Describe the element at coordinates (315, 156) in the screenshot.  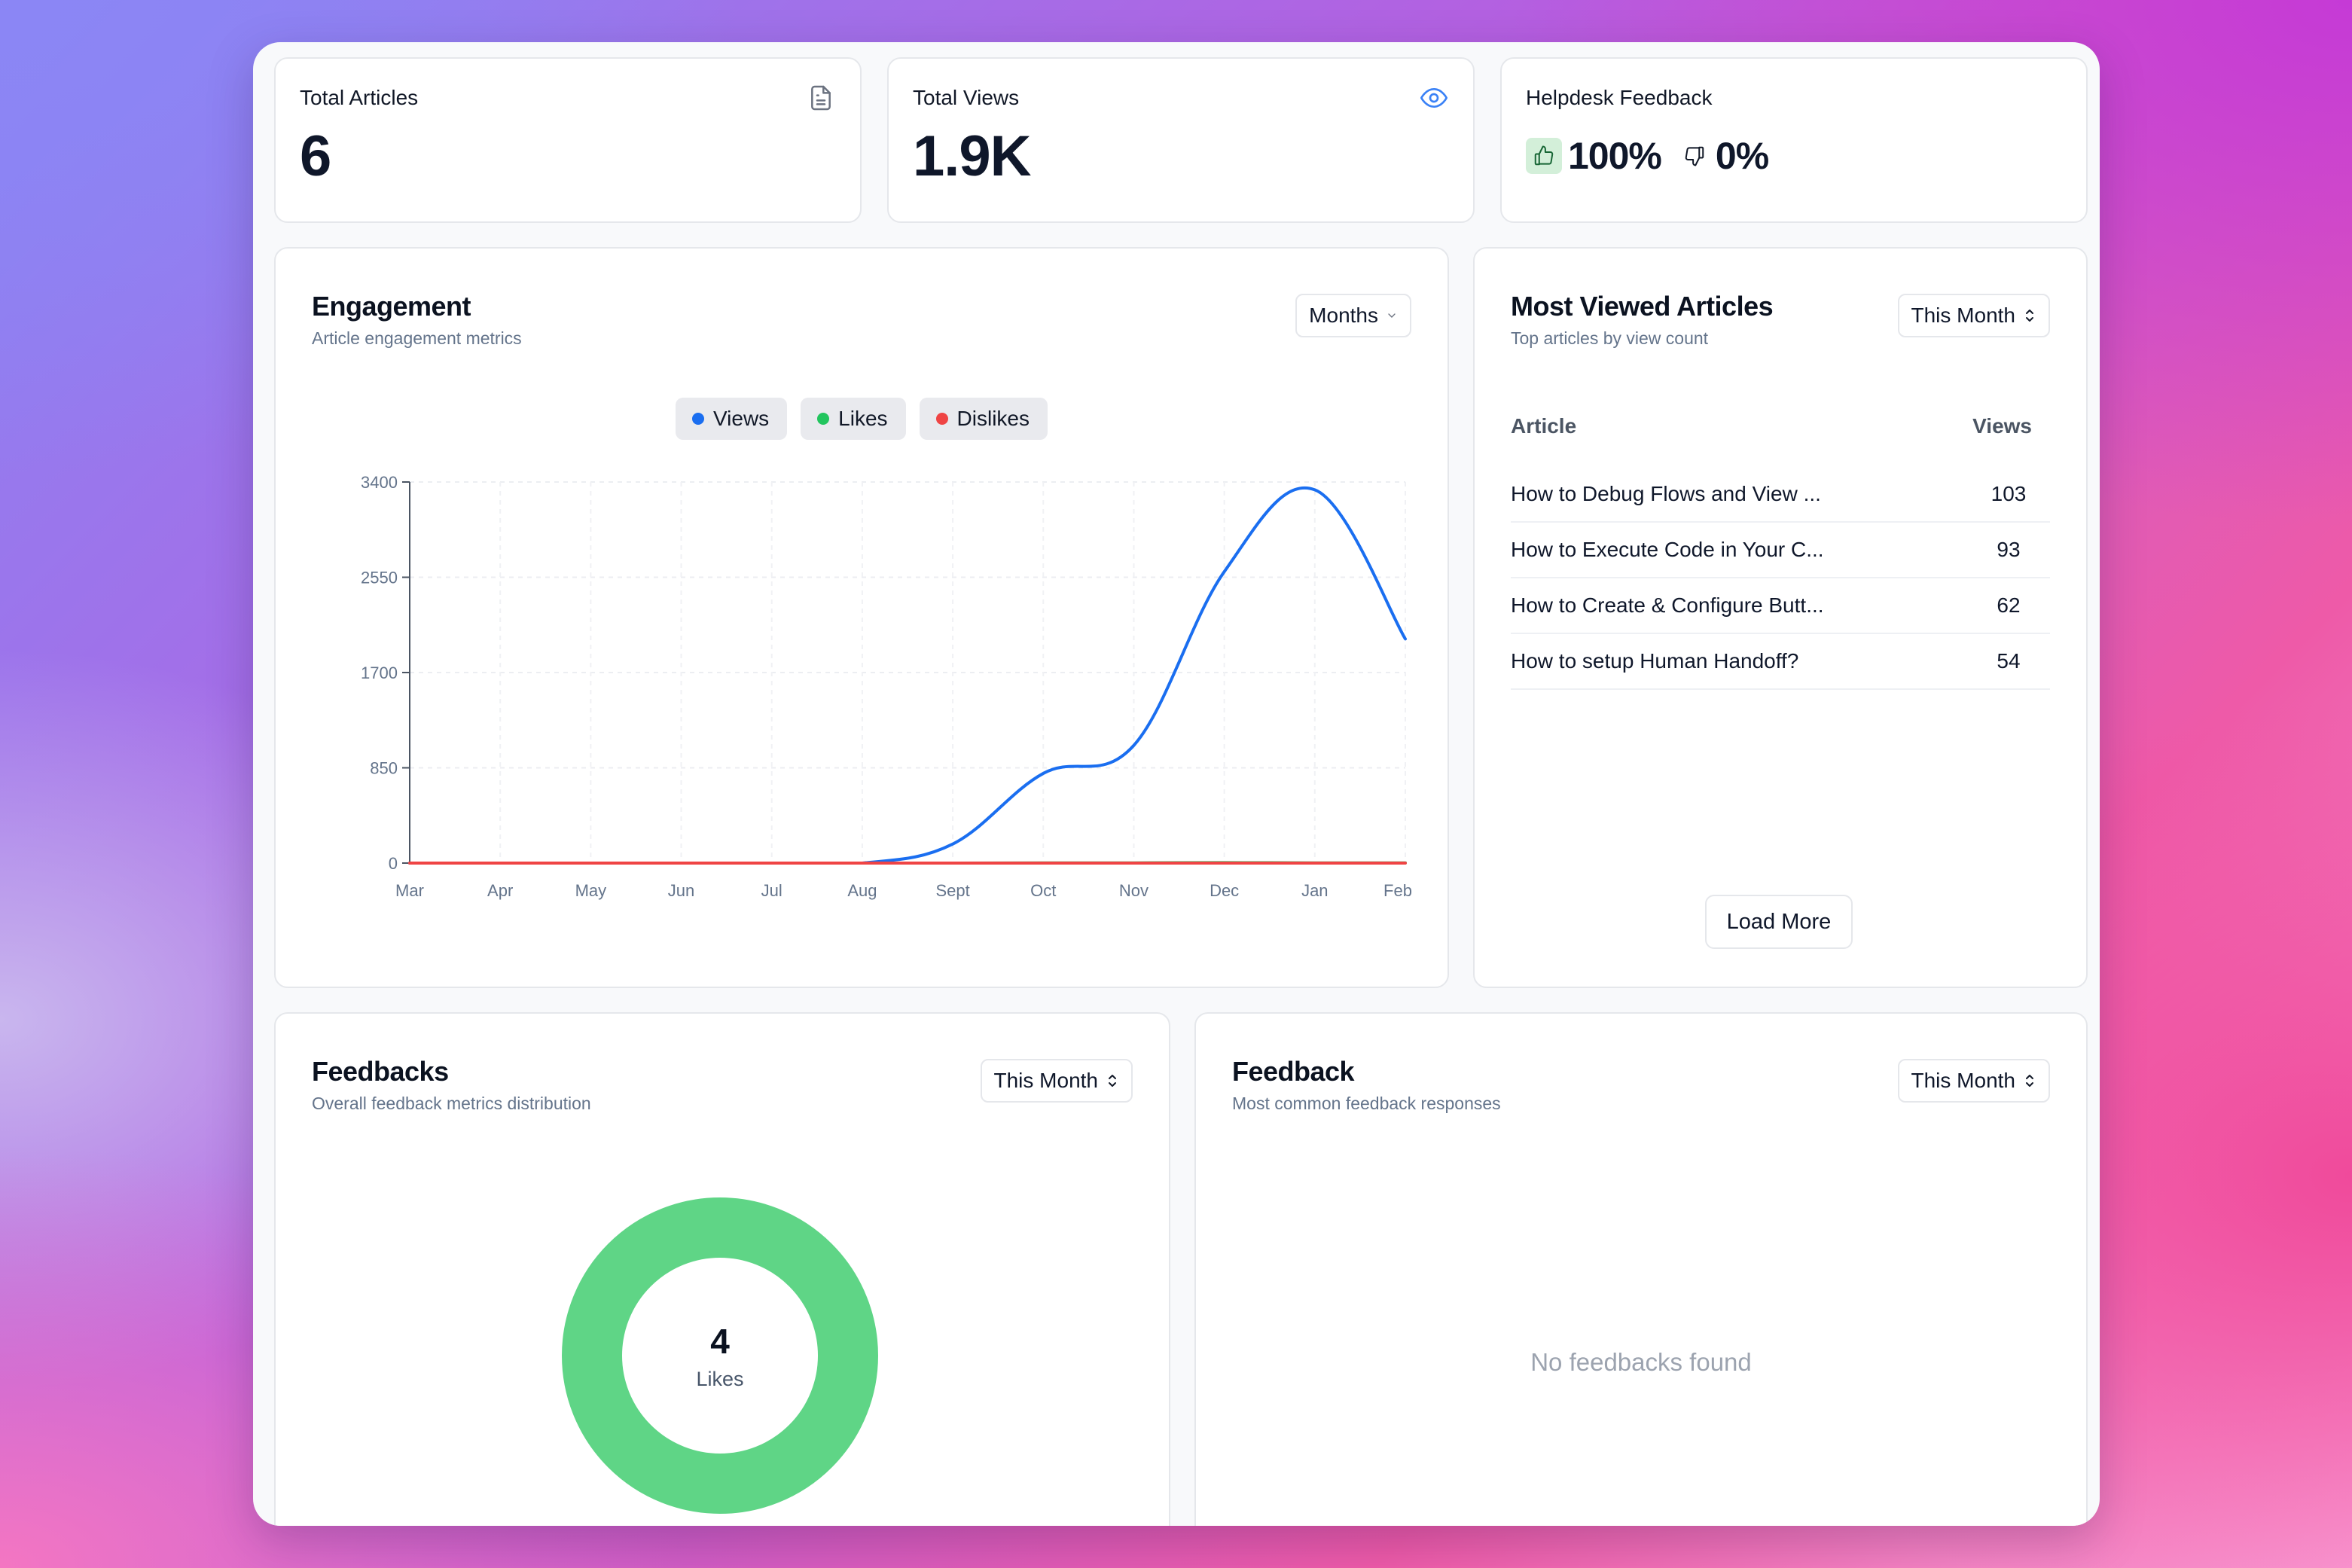
I see `stat-value: 6` at that location.